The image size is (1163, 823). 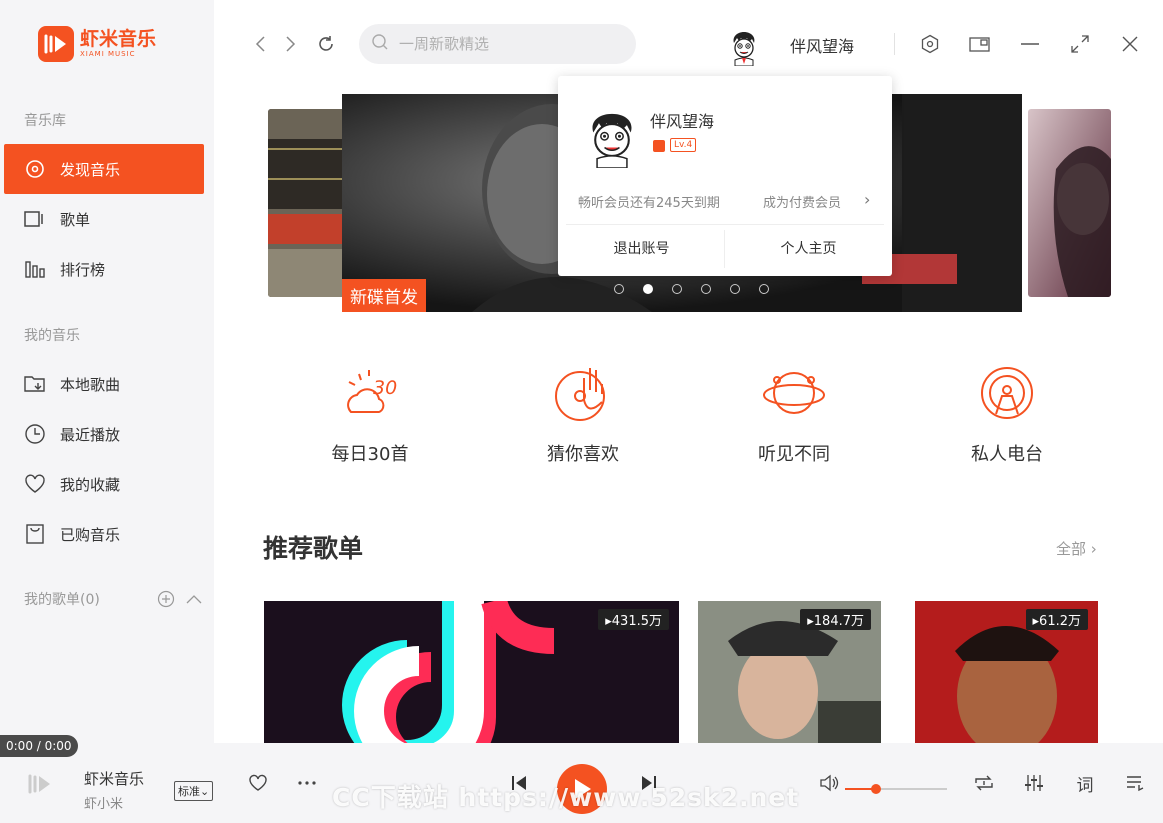 I want to click on sidebar-item-favorites: 我的收藏, so click(x=104, y=484).